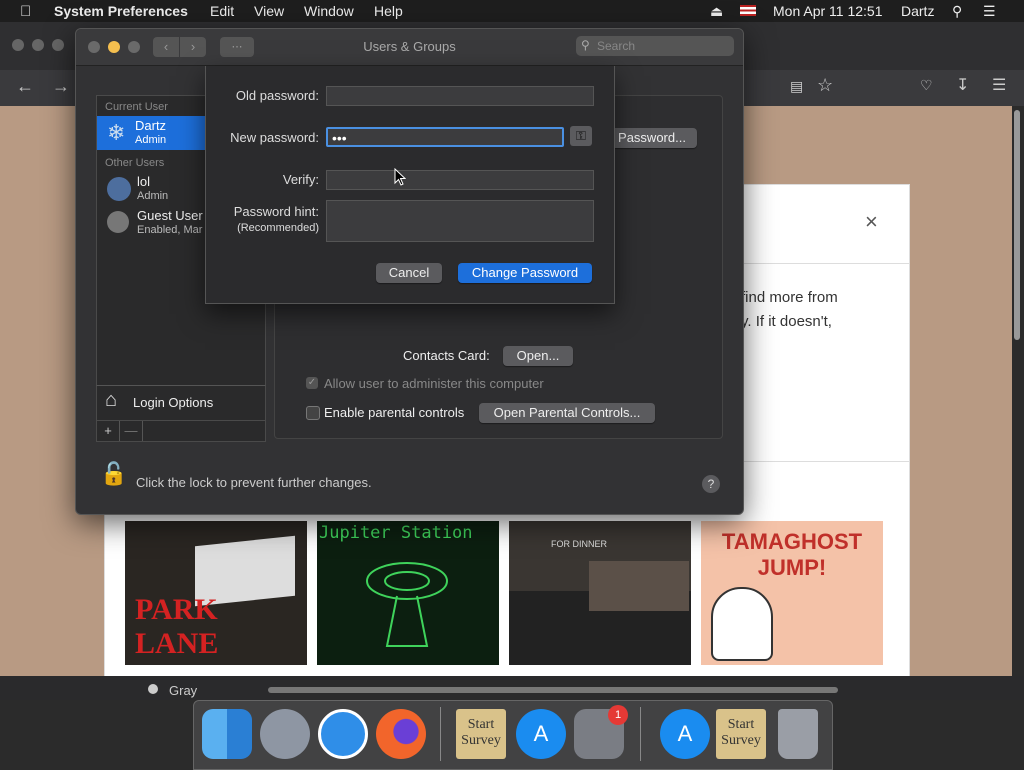  What do you see at coordinates (601, 732) in the screenshot?
I see `system-preferences-icon: 1` at bounding box center [601, 732].